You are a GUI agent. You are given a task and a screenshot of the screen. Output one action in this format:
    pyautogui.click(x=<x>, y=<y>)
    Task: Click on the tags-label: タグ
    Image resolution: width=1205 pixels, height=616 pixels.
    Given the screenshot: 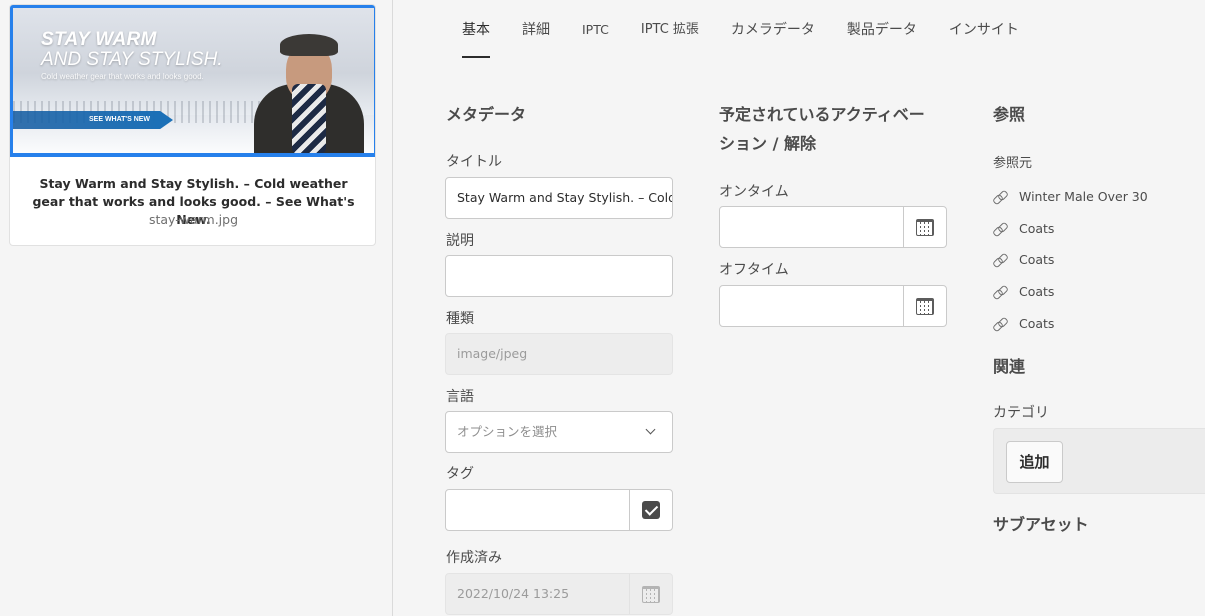 What is the action you would take?
    pyautogui.click(x=460, y=474)
    